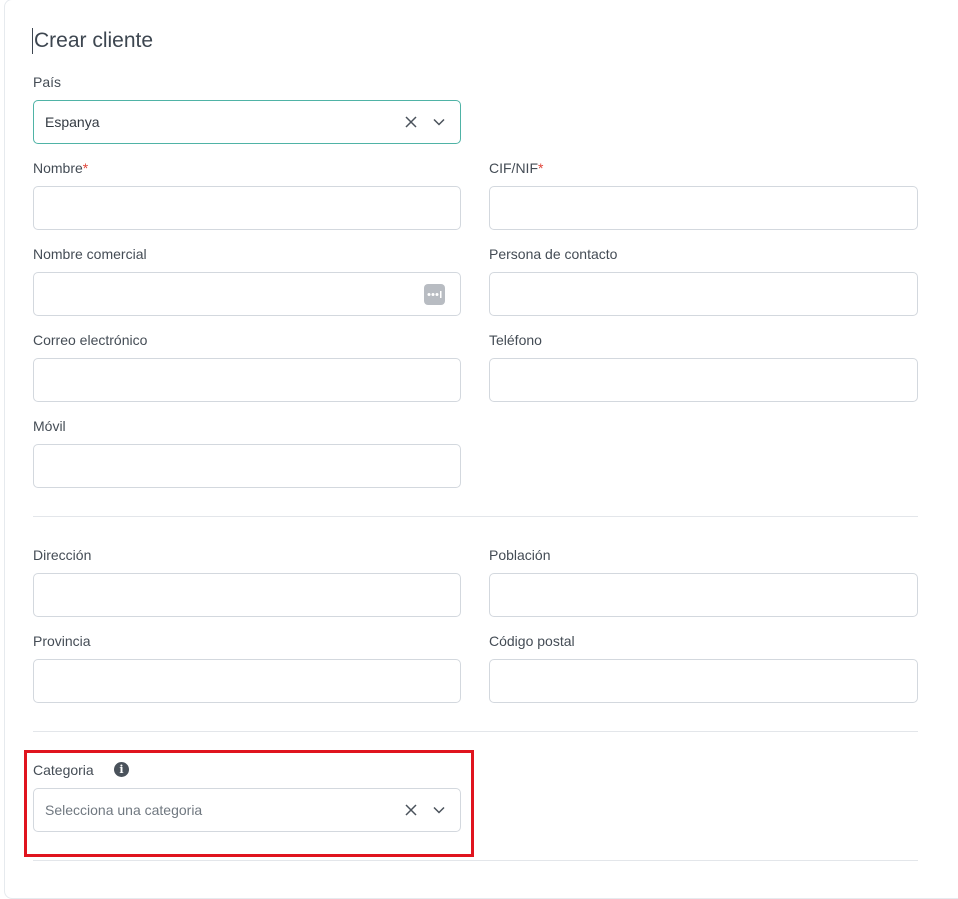  What do you see at coordinates (90, 340) in the screenshot?
I see `email-label: Correo electrónico` at bounding box center [90, 340].